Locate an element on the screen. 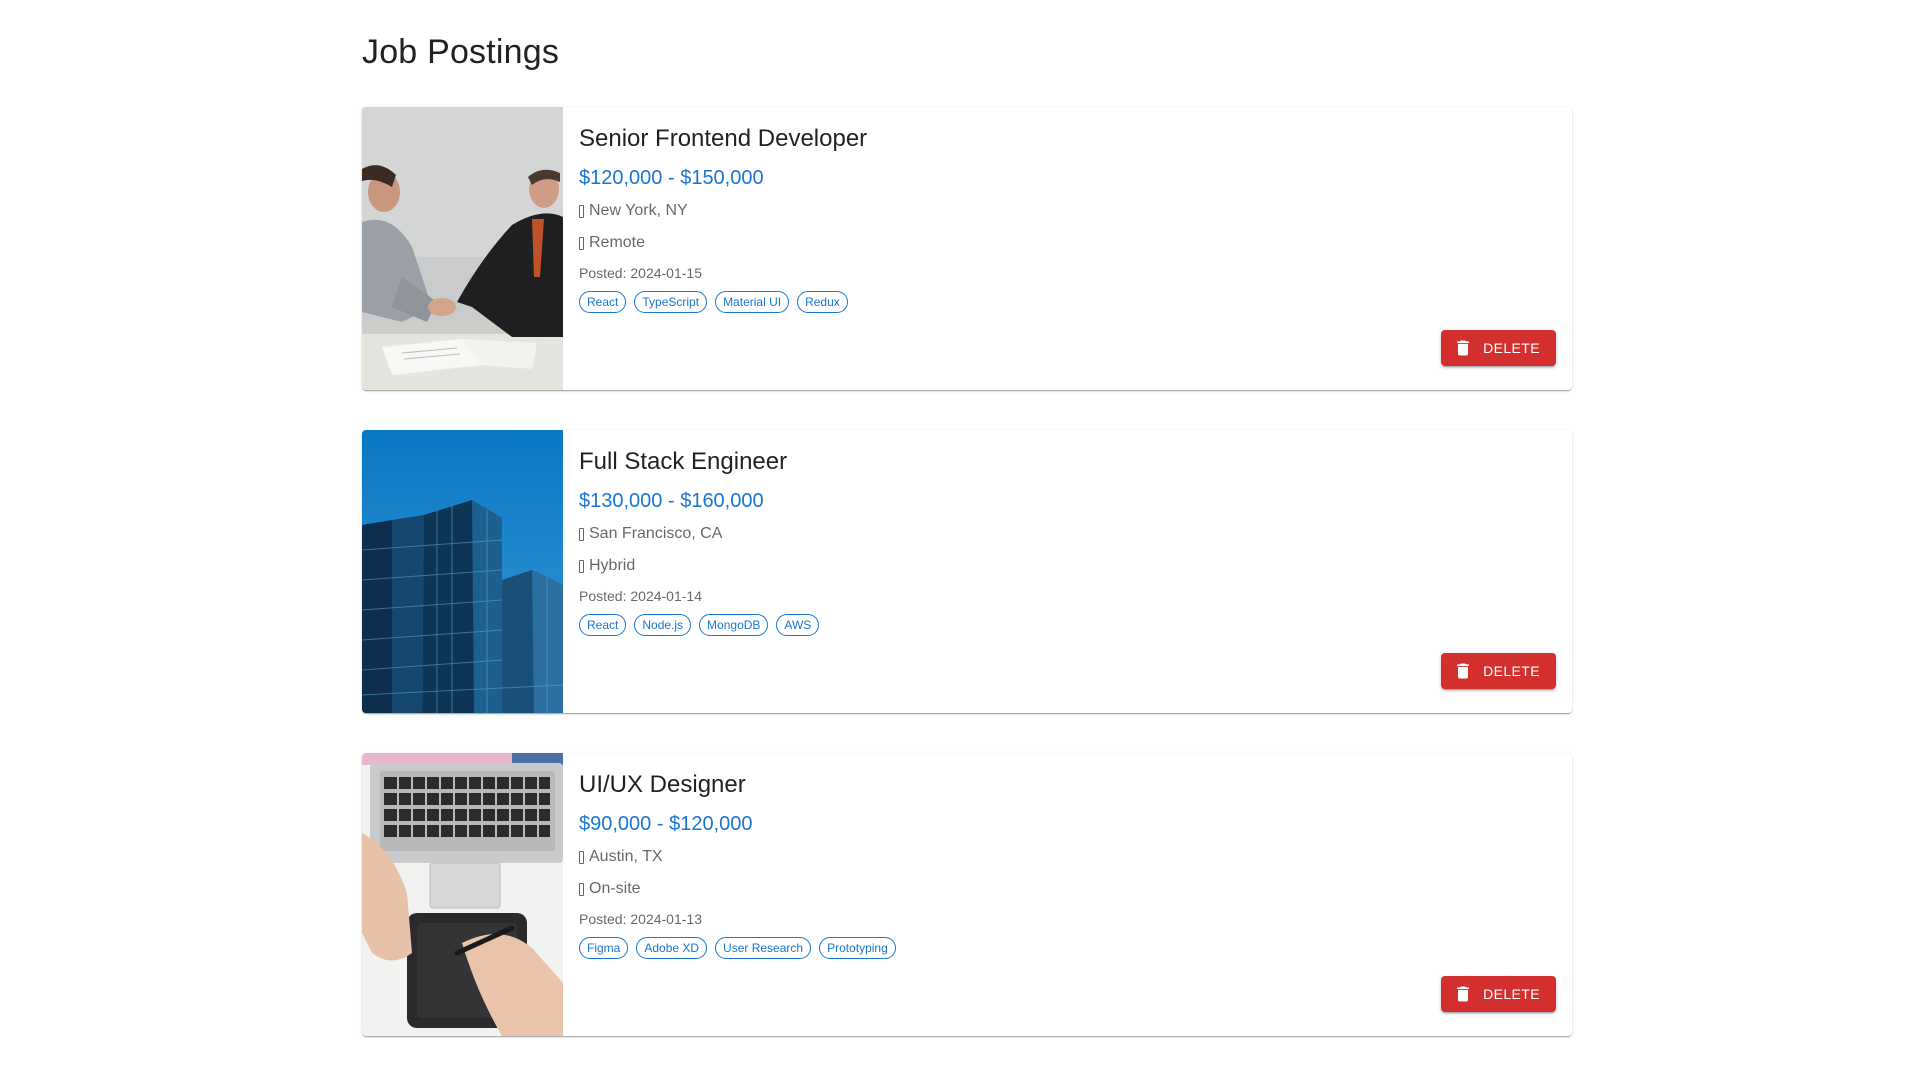 The height and width of the screenshot is (1080, 1920). job-location: San Francisco, CA is located at coordinates (1067, 534).